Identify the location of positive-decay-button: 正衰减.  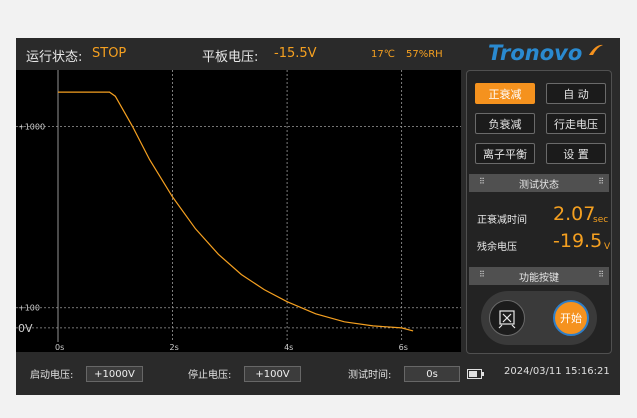
(505, 93).